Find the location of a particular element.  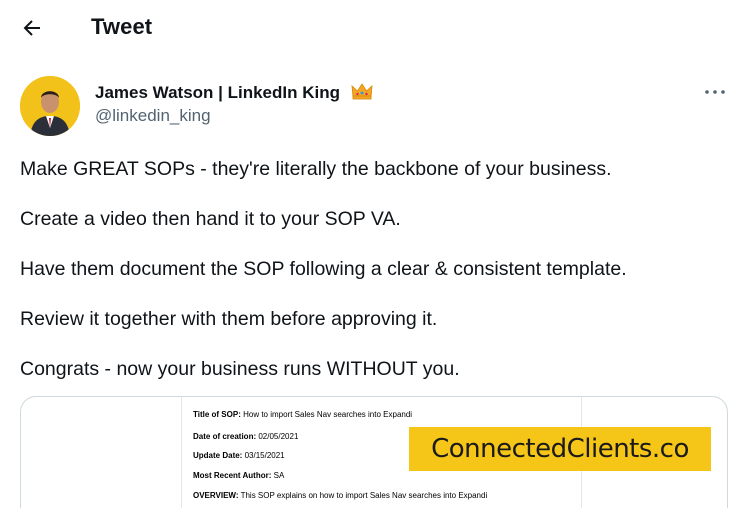

doc-author-label: Most Recent Author: is located at coordinates (232, 475).